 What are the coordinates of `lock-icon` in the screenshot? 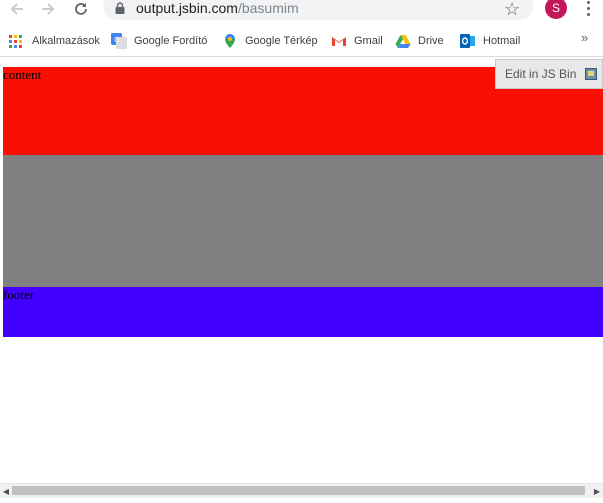 It's located at (120, 8).